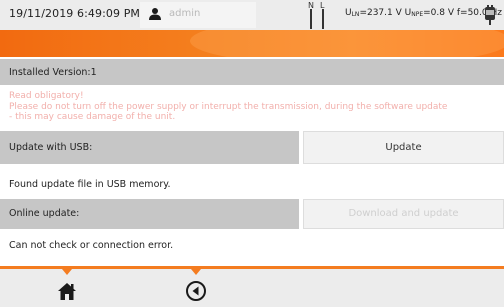  What do you see at coordinates (44, 213) in the screenshot?
I see `online-update-label: Online update:` at bounding box center [44, 213].